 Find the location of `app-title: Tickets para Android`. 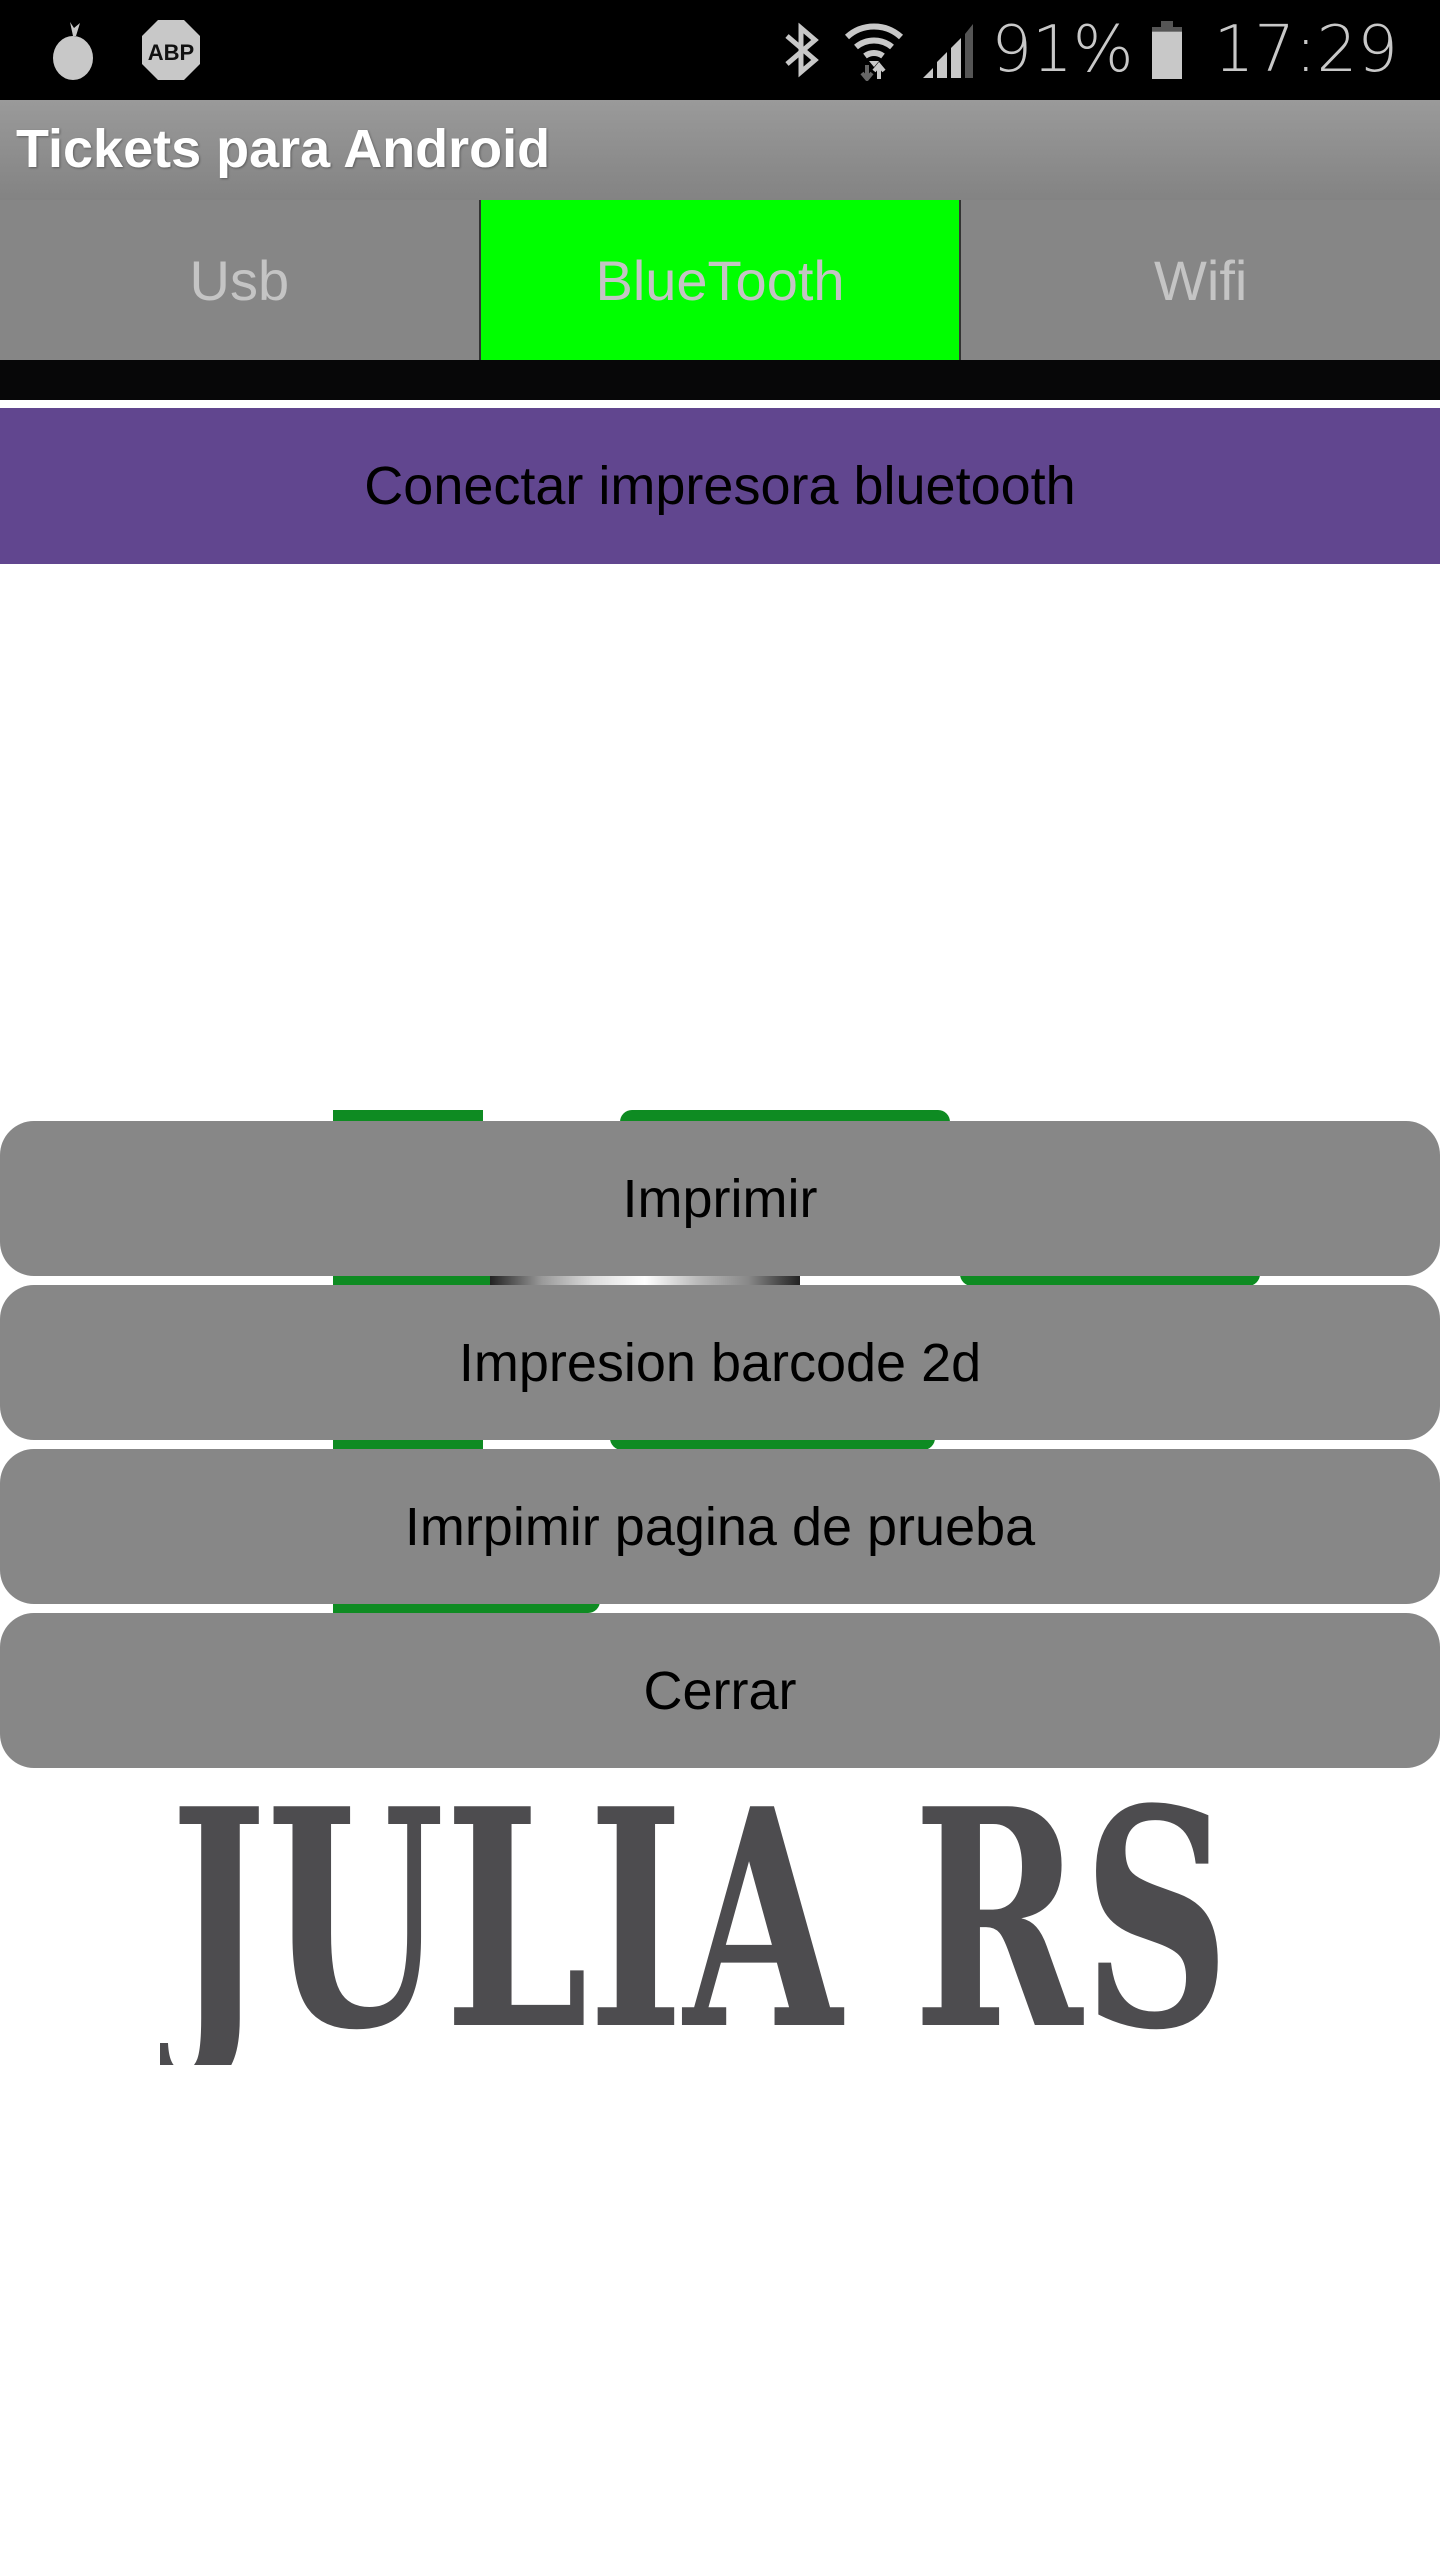

app-title: Tickets para Android is located at coordinates (283, 149).